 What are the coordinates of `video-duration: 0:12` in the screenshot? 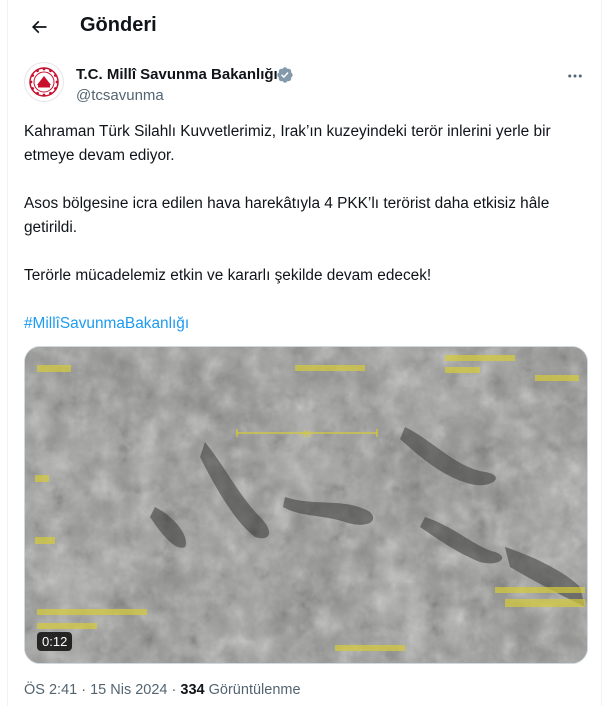 It's located at (55, 641).